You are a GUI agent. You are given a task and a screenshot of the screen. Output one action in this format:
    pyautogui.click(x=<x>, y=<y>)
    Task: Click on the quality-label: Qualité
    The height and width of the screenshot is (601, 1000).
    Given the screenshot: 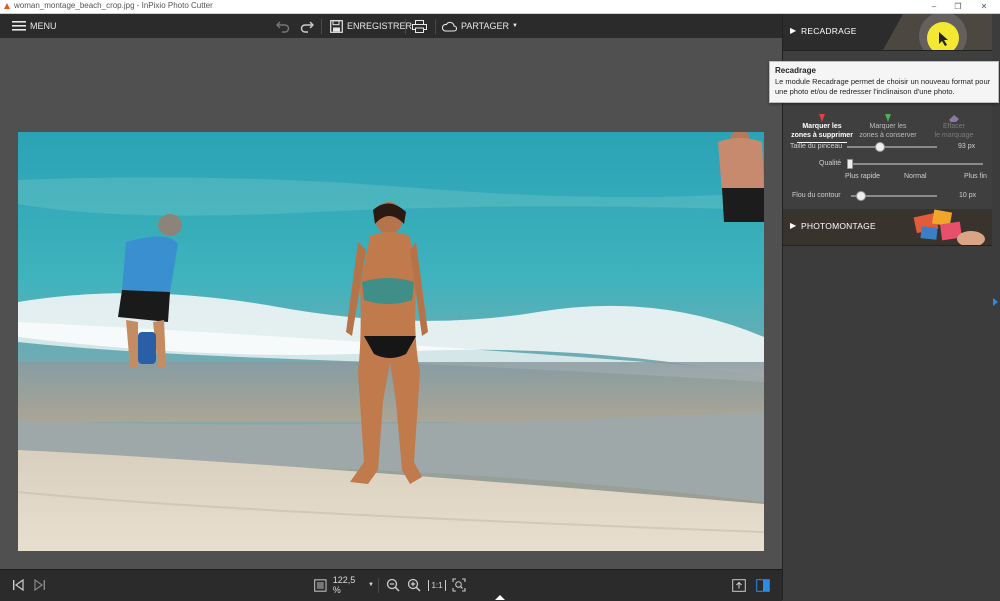 What is the action you would take?
    pyautogui.click(x=830, y=163)
    